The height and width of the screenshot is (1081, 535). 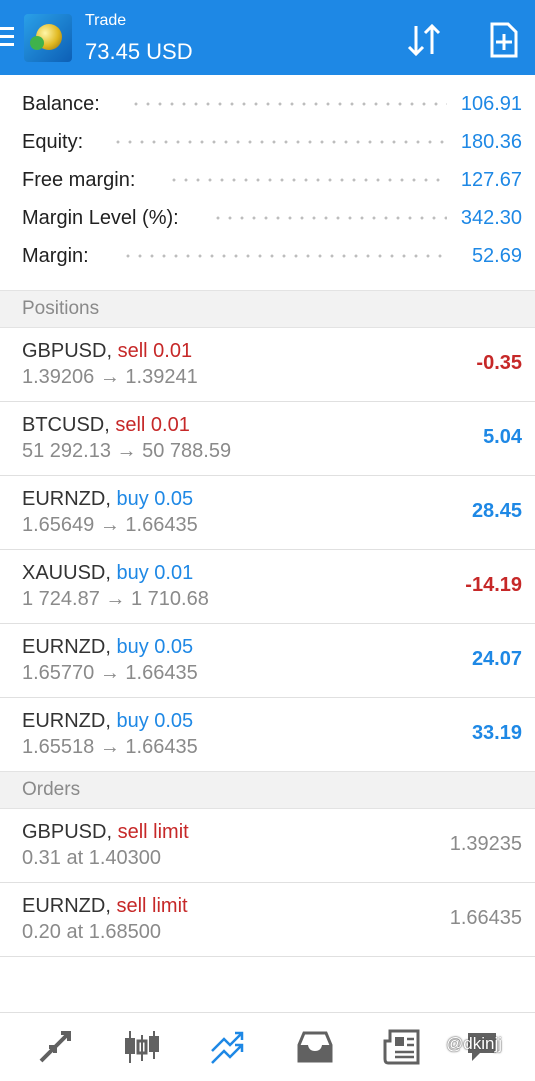 What do you see at coordinates (67, 832) in the screenshot?
I see `order-symbol: GBPUSD,` at bounding box center [67, 832].